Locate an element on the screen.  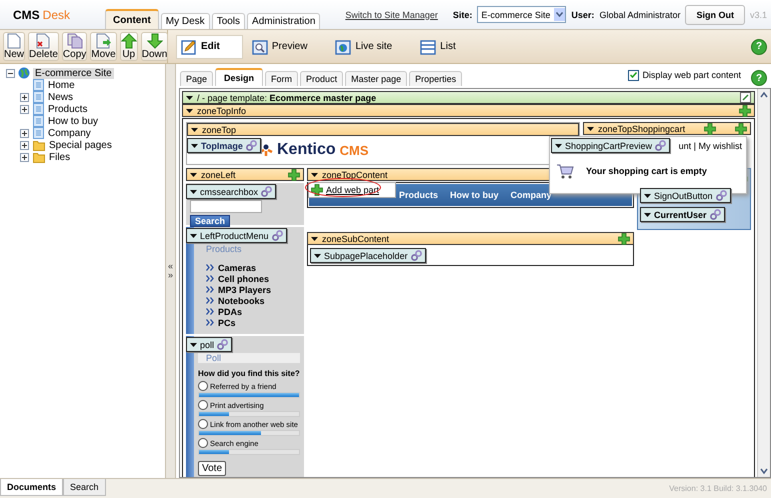
vote-button: Vote is located at coordinates (212, 468).